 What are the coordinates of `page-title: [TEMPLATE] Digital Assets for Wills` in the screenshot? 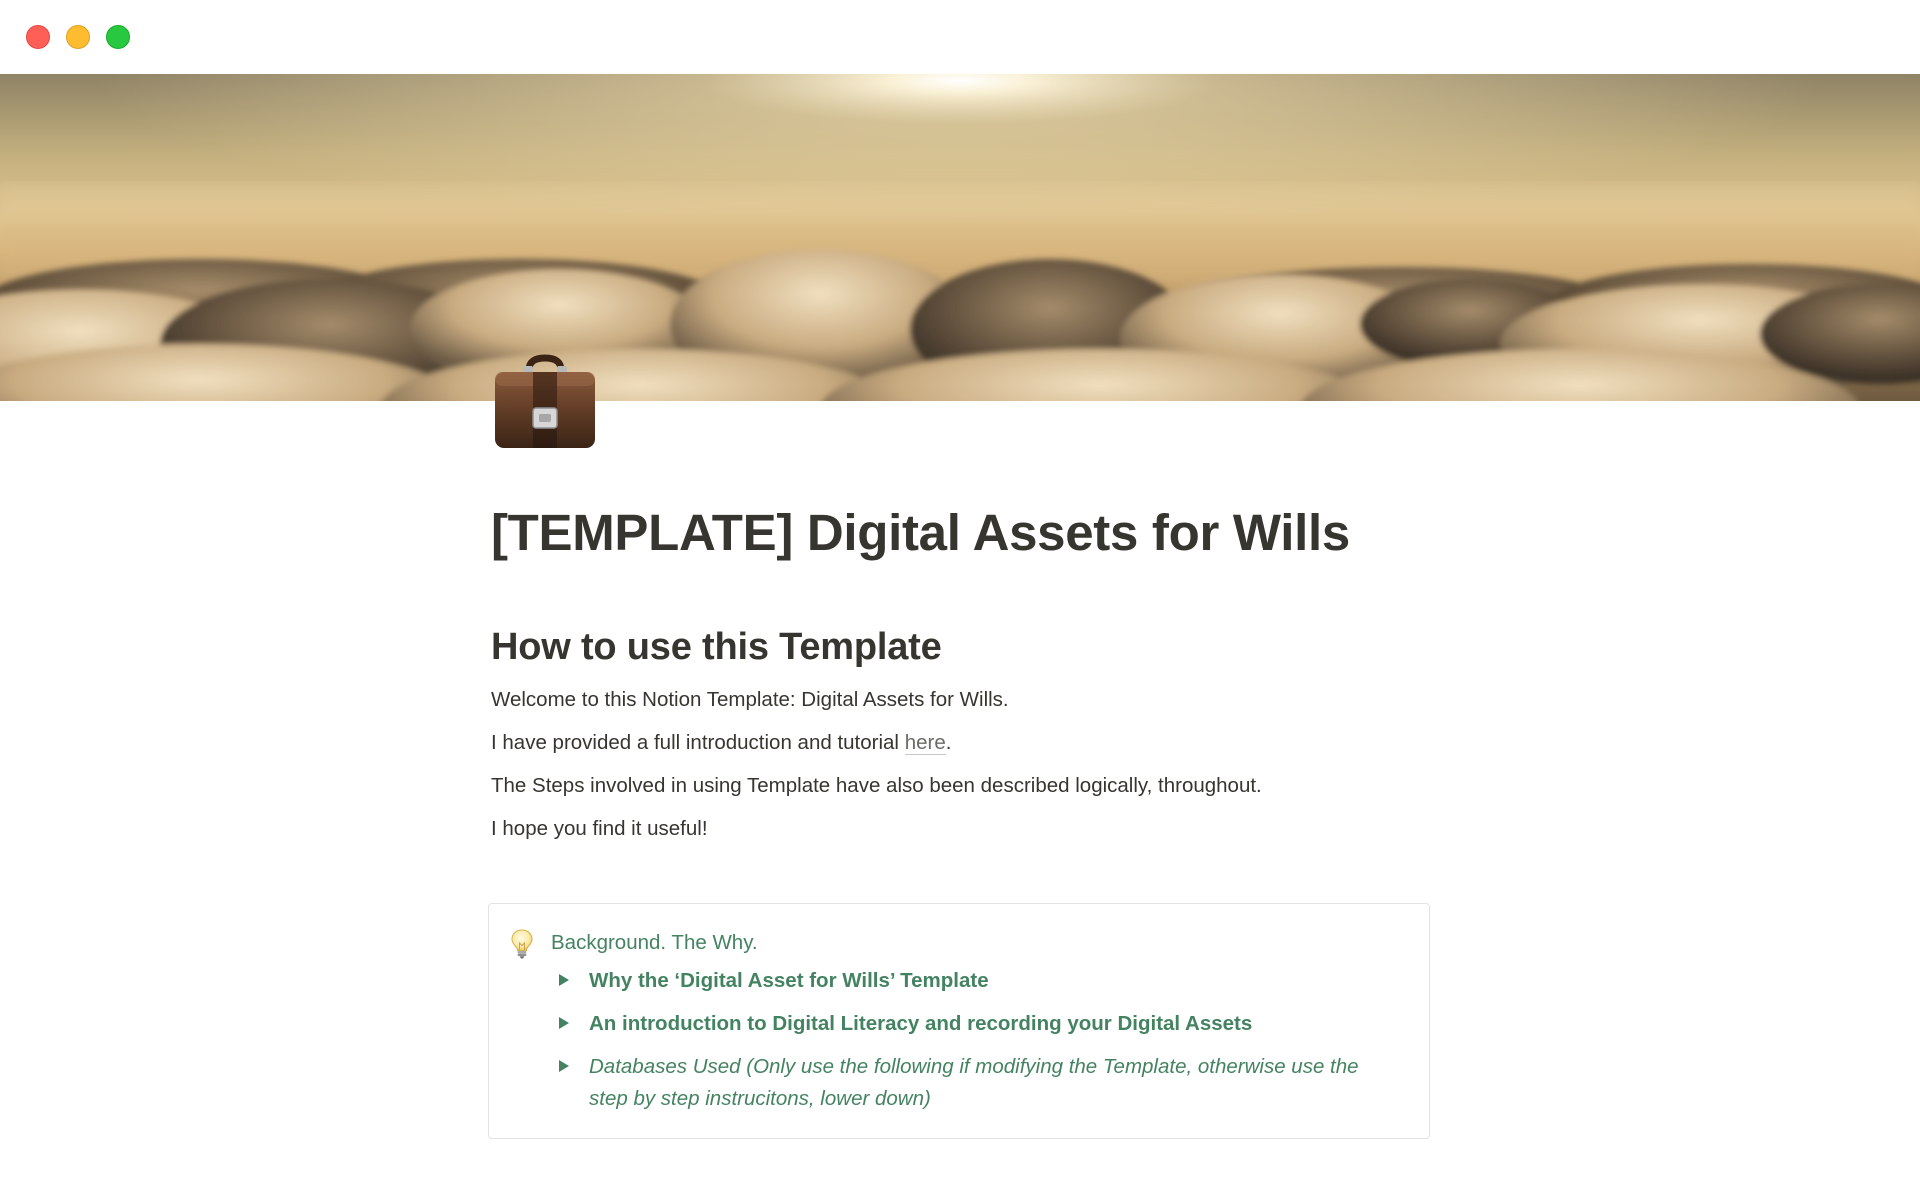 It's located at (961, 532).